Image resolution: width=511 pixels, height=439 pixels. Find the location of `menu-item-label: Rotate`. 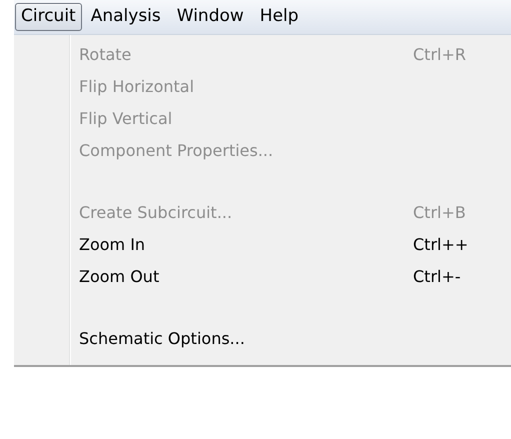

menu-item-label: Rotate is located at coordinates (105, 55).